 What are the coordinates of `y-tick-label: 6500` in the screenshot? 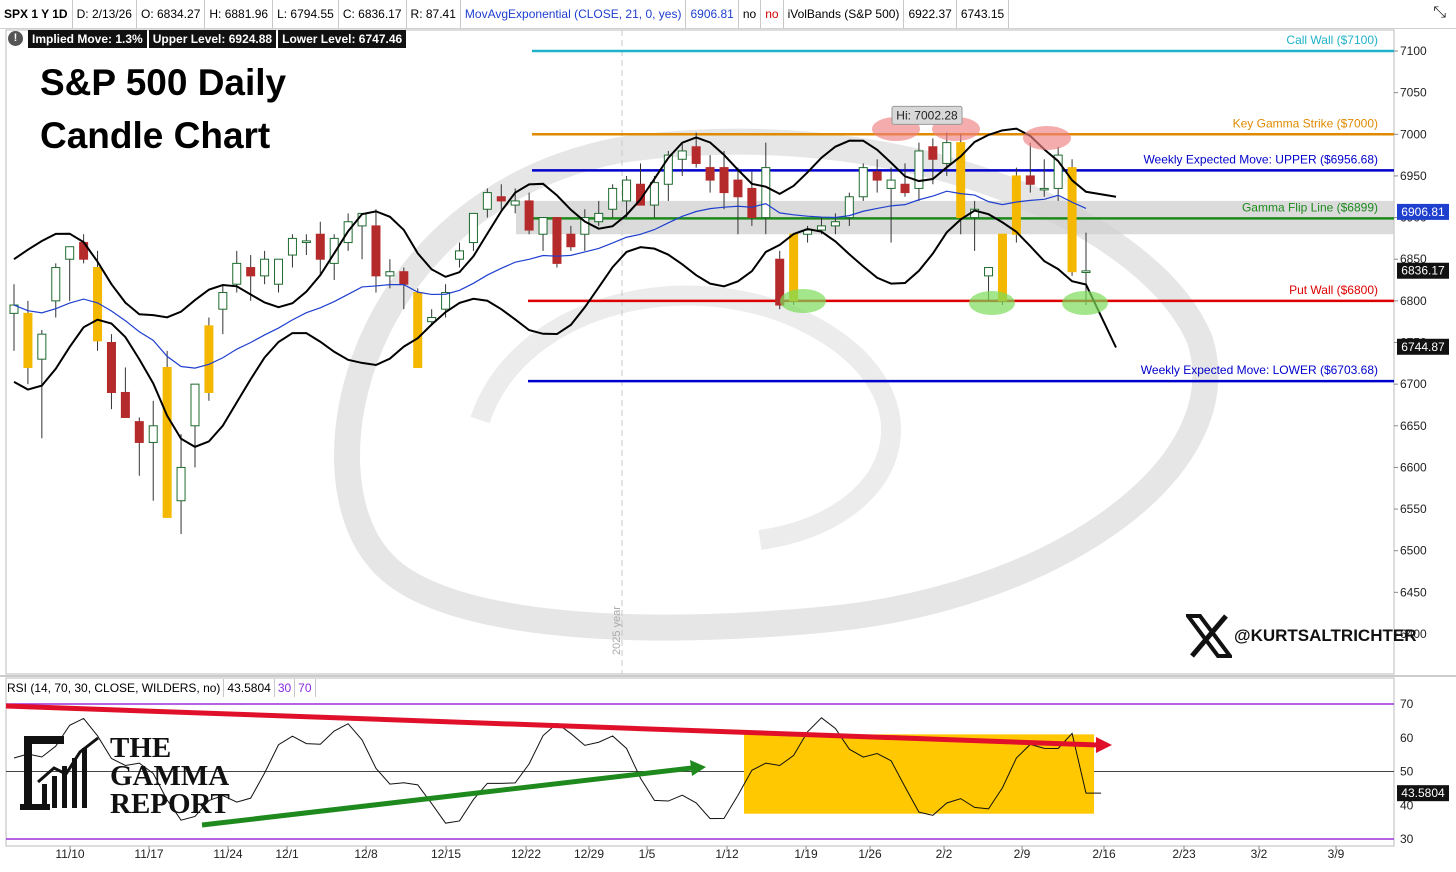 It's located at (1413, 551).